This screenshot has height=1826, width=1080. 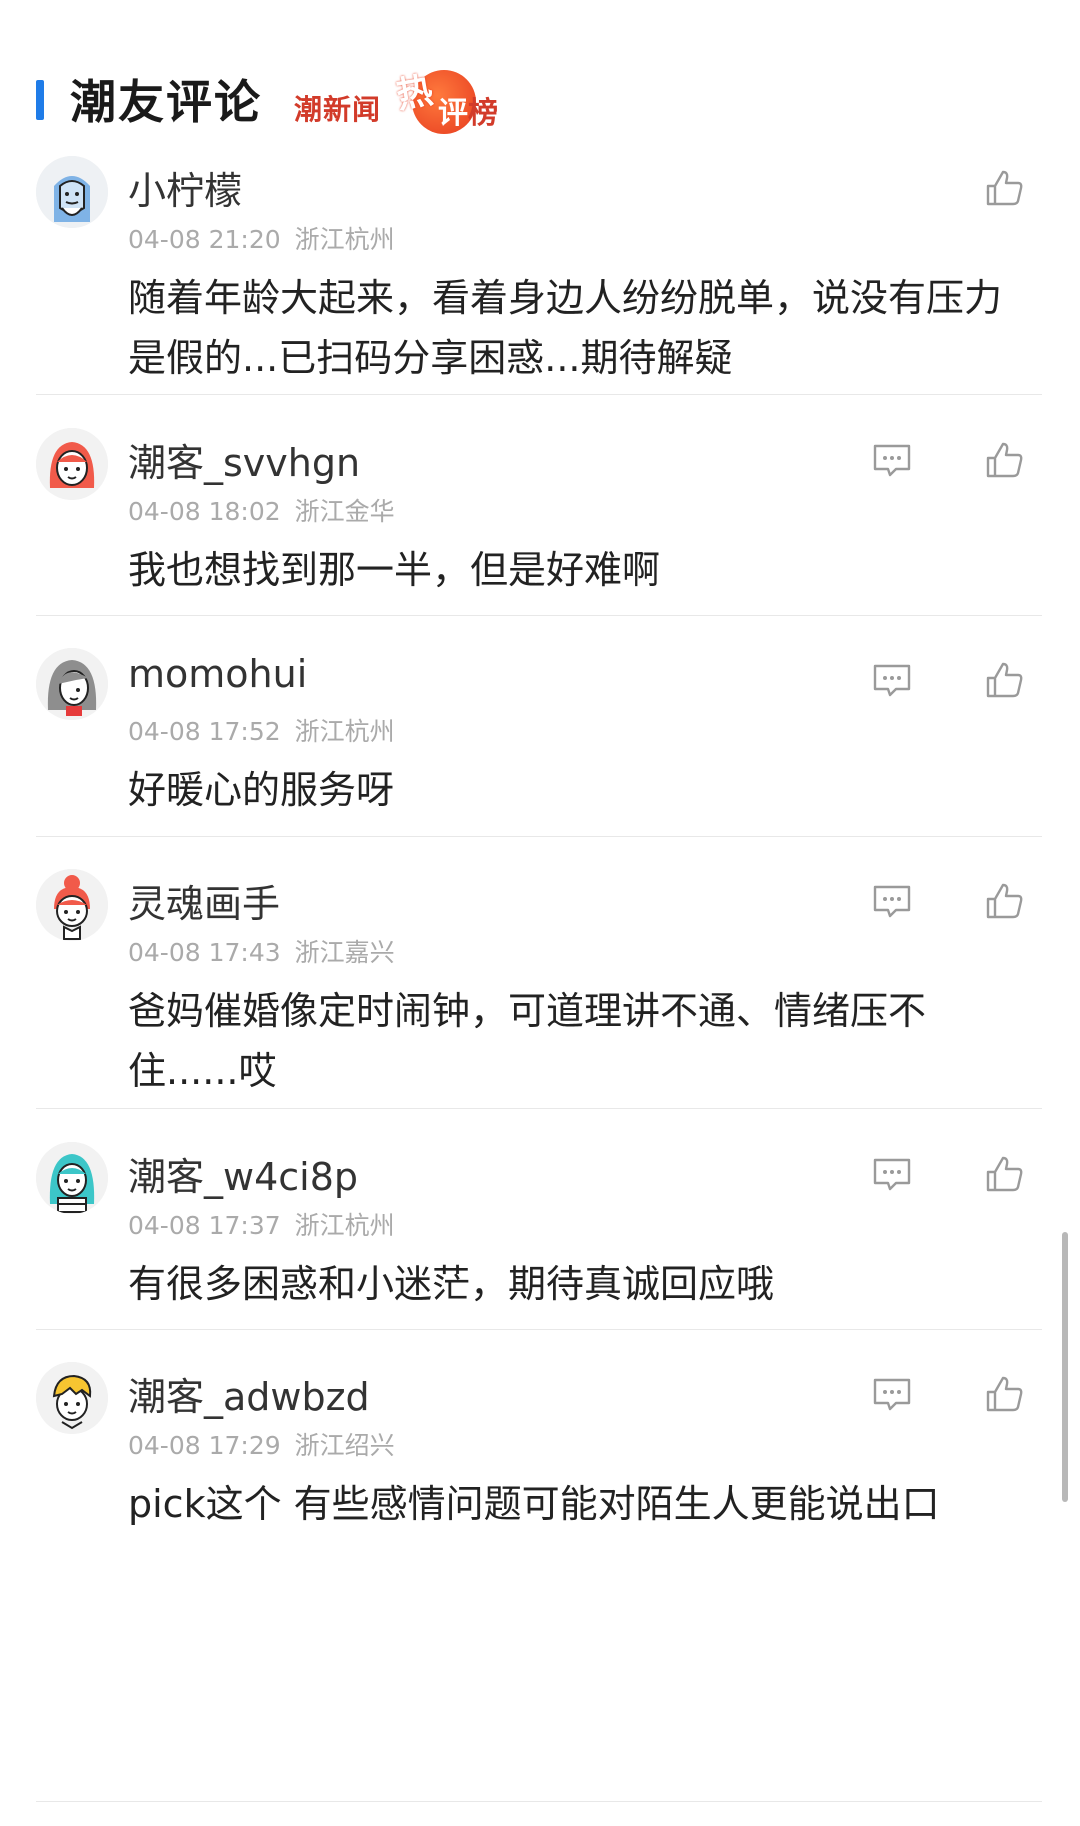 I want to click on comment-author: 小柠檬, so click(x=185, y=187).